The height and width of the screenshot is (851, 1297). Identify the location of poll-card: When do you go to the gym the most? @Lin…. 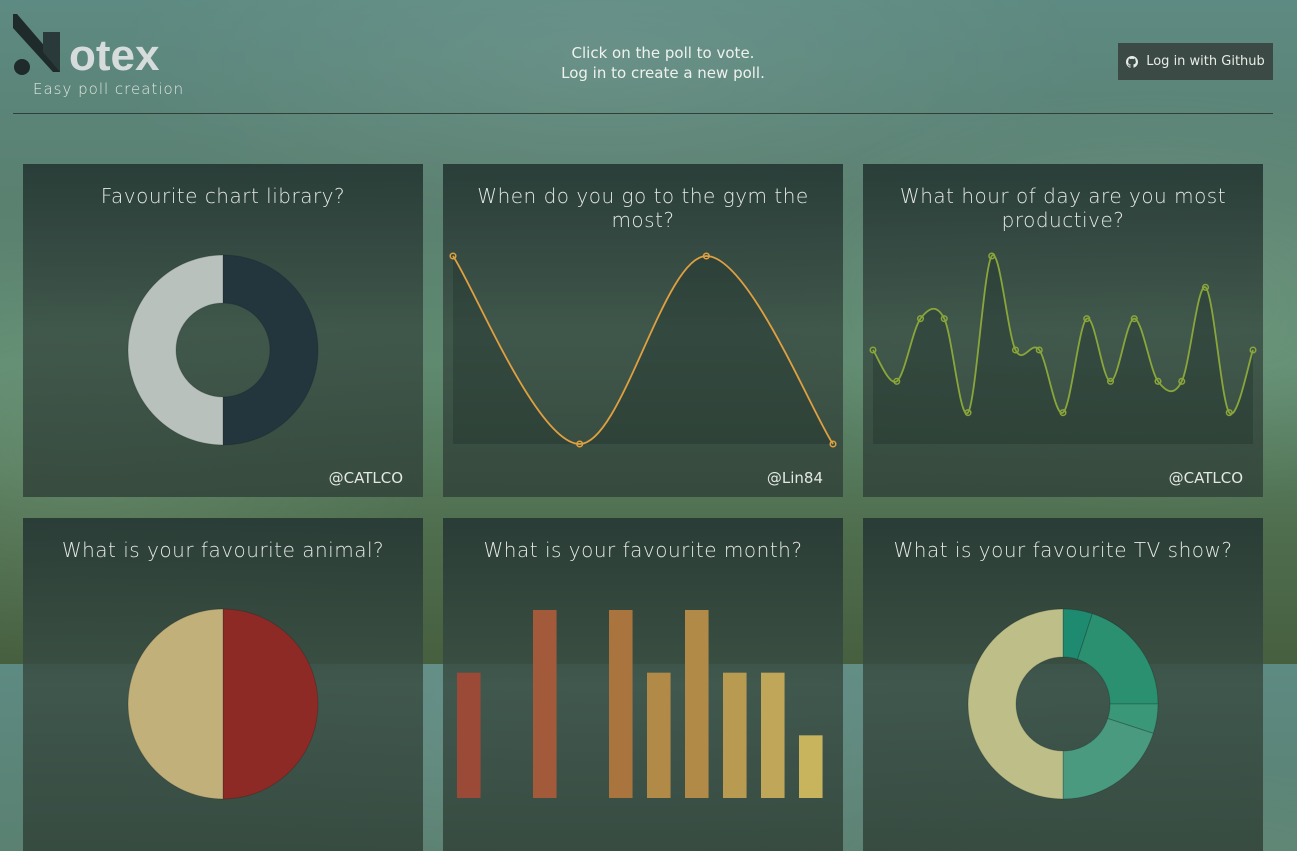
(643, 330).